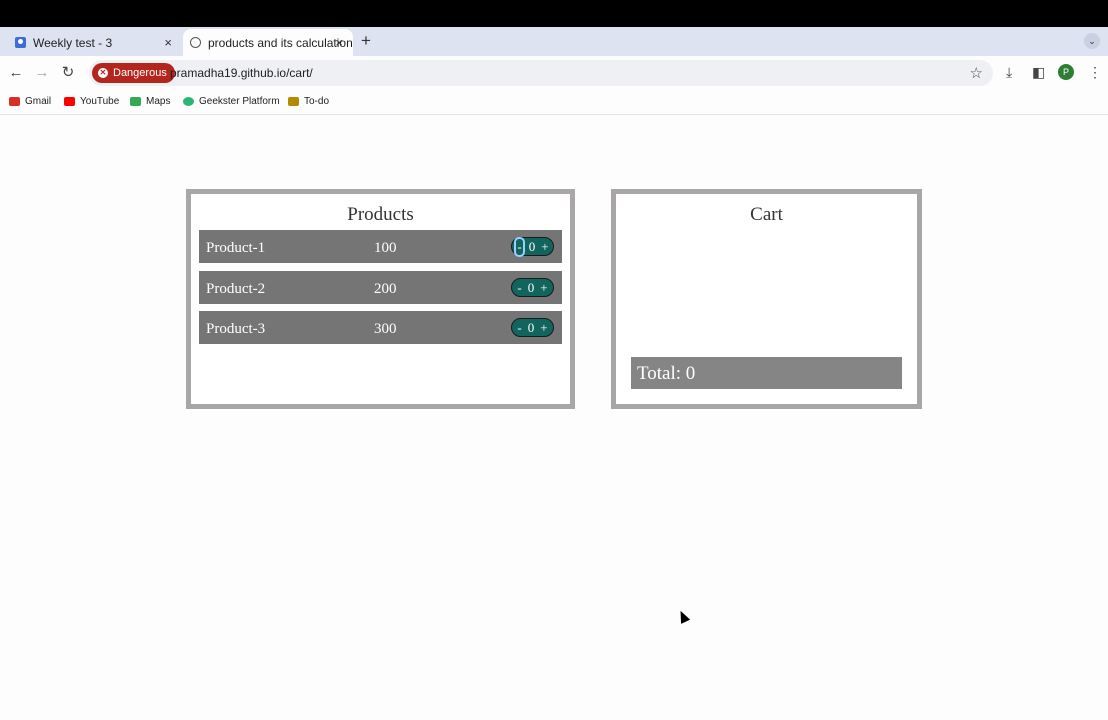  What do you see at coordinates (42, 73) in the screenshot?
I see `forward-button: →` at bounding box center [42, 73].